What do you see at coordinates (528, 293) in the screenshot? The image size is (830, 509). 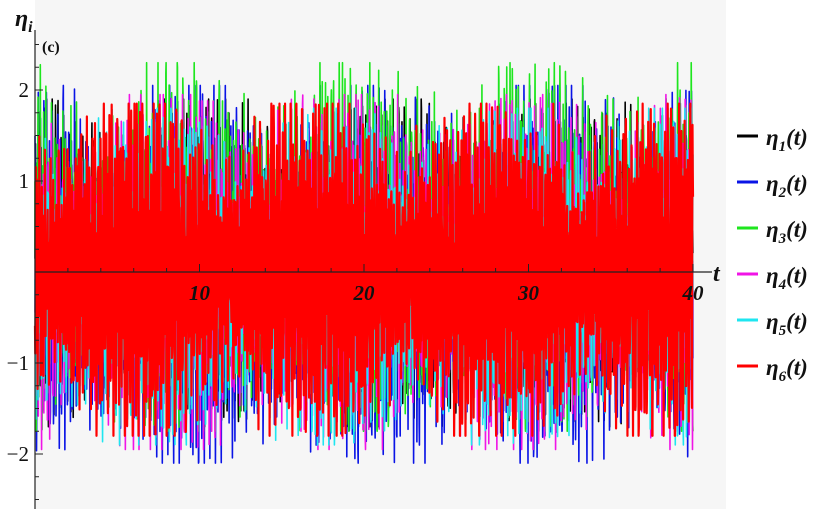 I see `x-tick-label: 30` at bounding box center [528, 293].